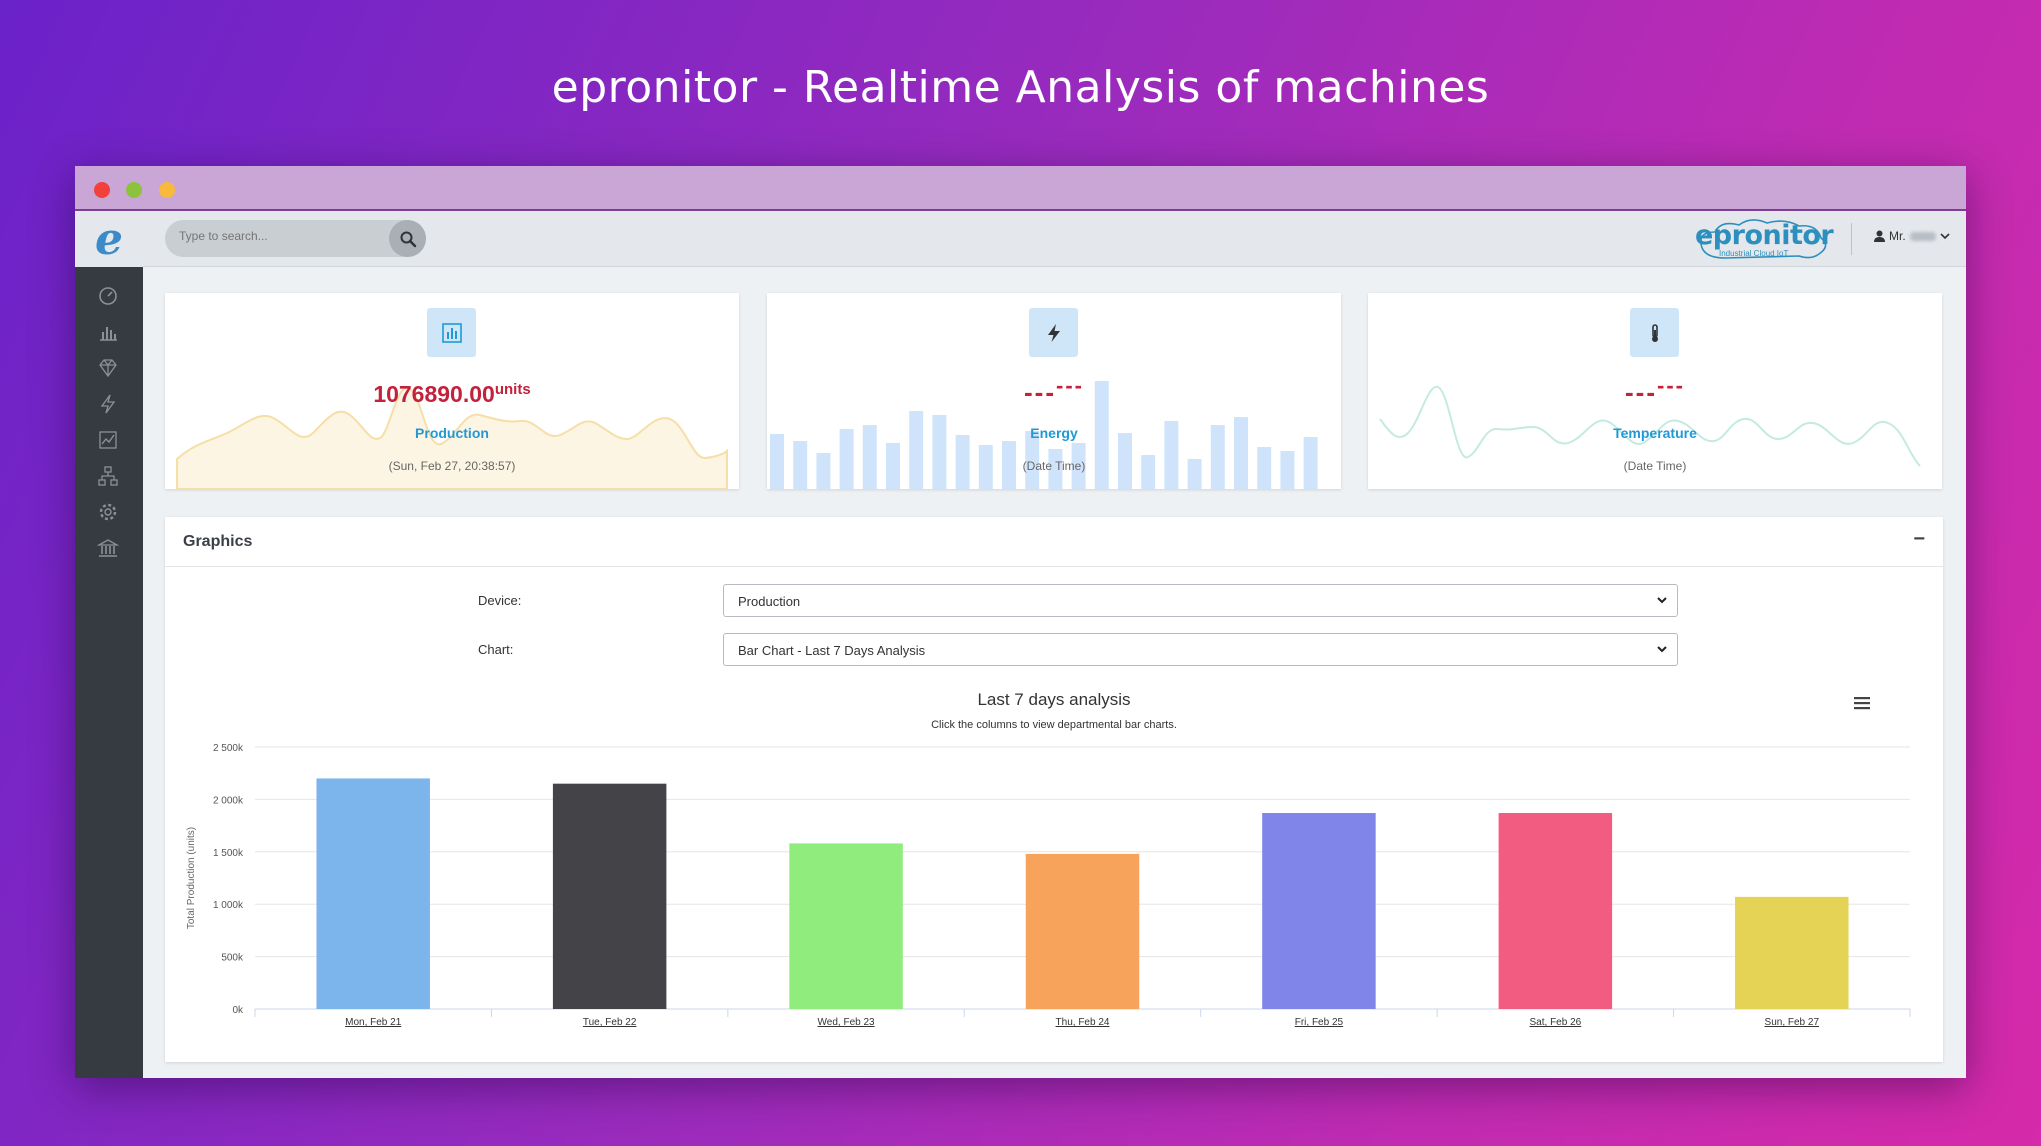  I want to click on x-tick-label: Sat, Feb 26, so click(1556, 1022).